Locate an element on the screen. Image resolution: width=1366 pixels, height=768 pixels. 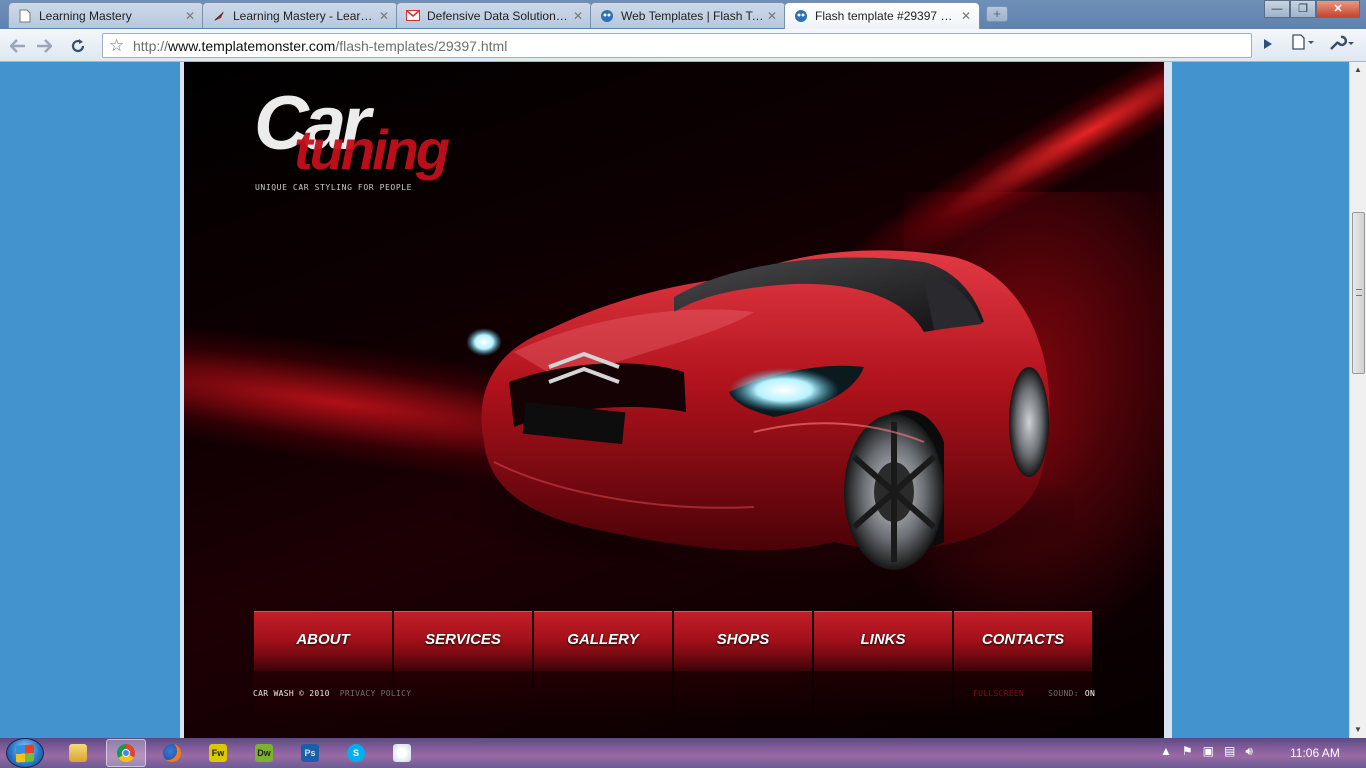
sound-label: SOUND: is located at coordinates (1063, 693).